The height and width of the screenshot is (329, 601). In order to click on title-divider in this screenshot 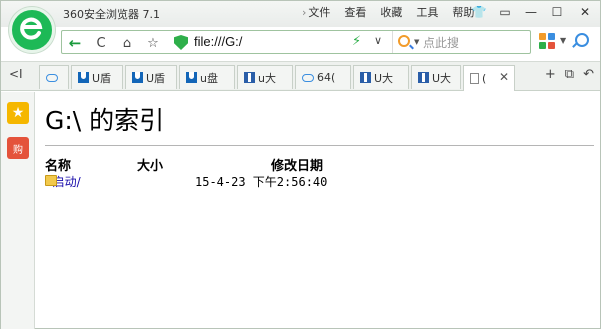, I will do `click(319, 145)`.